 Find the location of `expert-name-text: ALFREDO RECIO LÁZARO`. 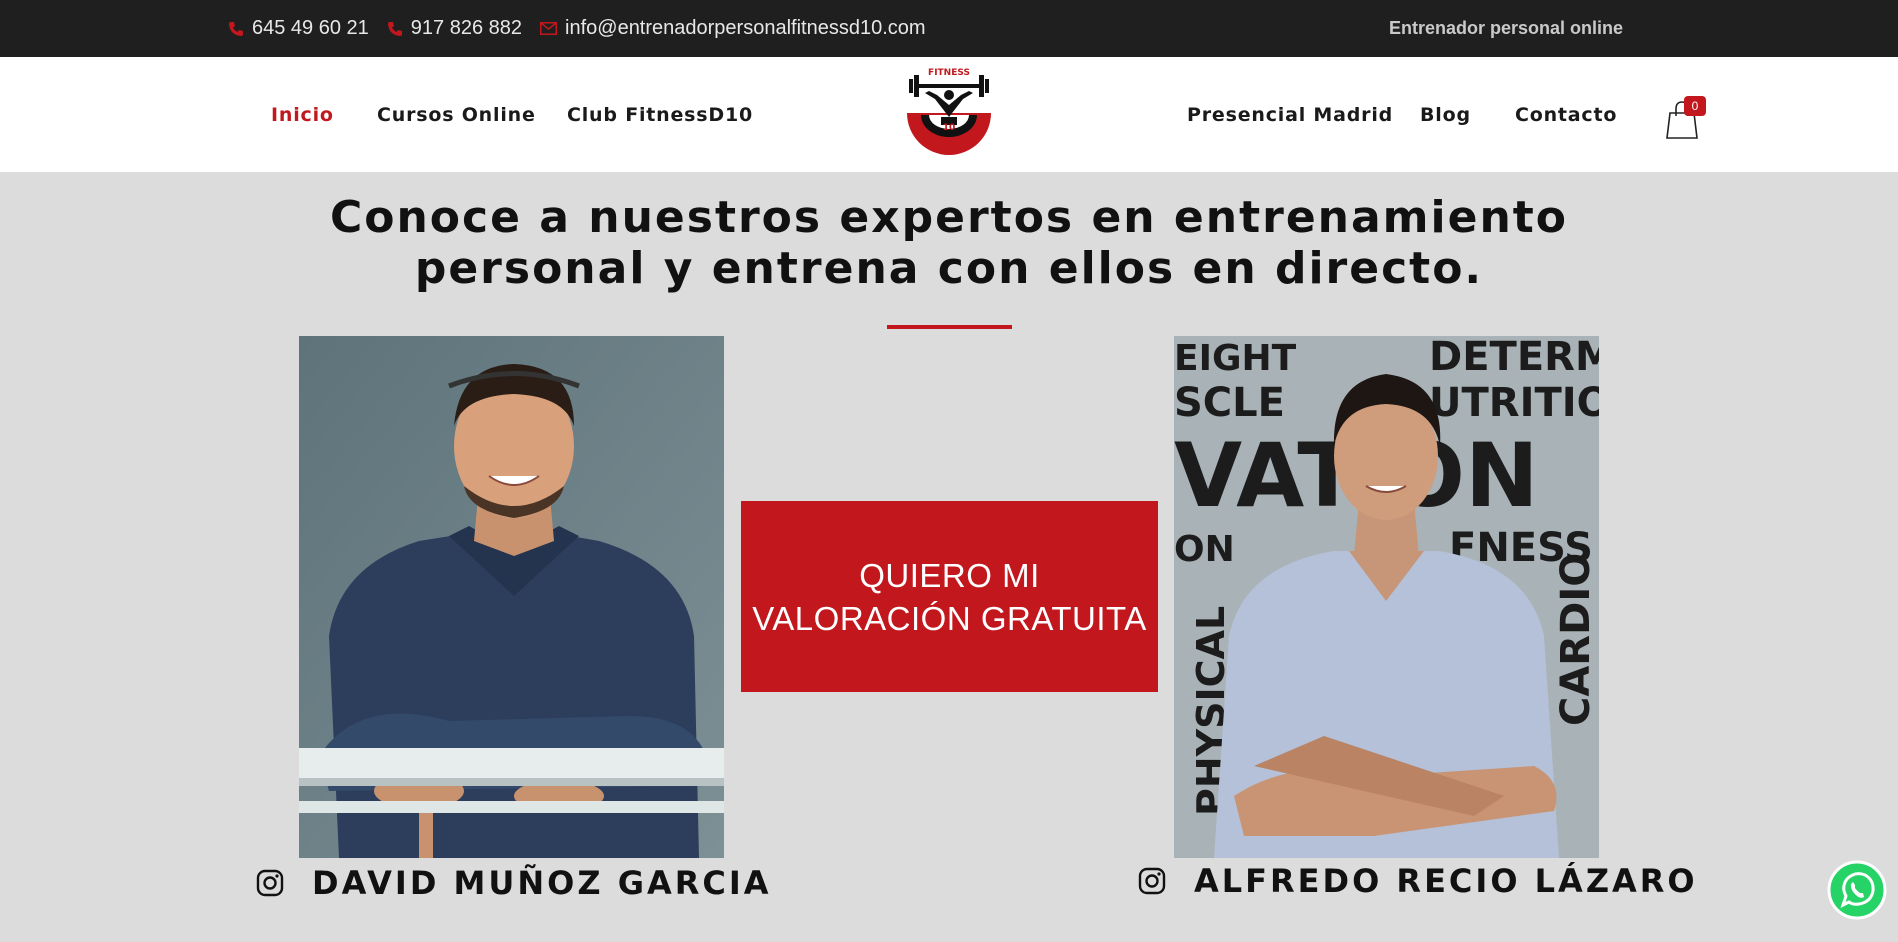

expert-name-text: ALFREDO RECIO LÁZARO is located at coordinates (1446, 881).